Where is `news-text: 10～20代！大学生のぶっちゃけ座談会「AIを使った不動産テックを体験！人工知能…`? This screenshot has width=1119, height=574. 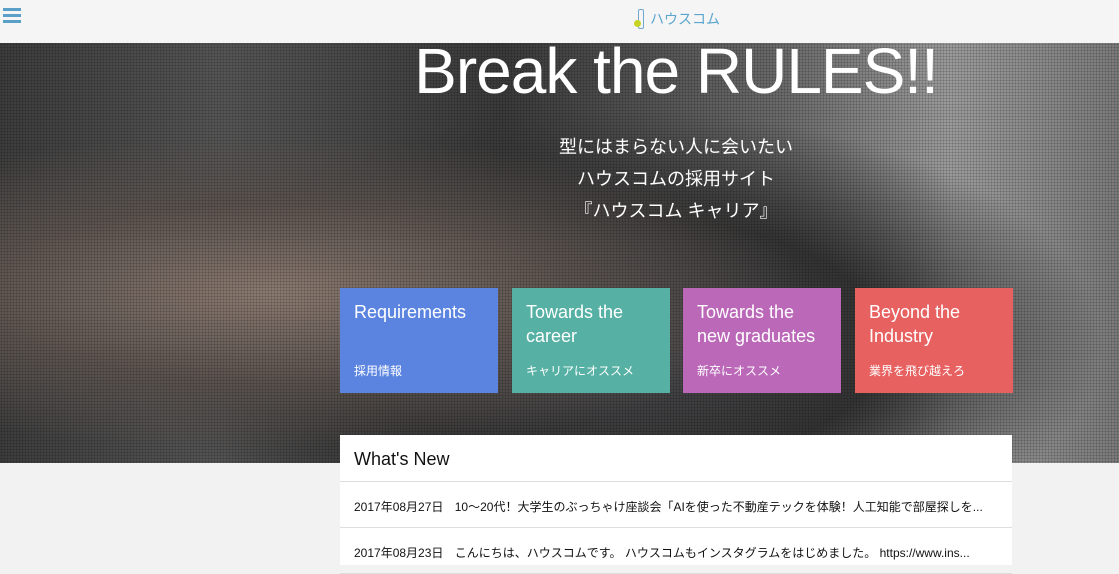 news-text: 10～20代！大学生のぶっちゃけ座談会「AIを使った不動産テックを体験！人工知能… is located at coordinates (718, 507).